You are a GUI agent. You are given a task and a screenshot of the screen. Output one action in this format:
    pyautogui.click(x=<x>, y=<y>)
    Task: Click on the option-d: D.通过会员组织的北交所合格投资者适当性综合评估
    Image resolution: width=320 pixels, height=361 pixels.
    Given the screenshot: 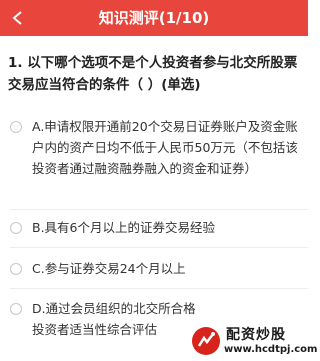 What is the action you would take?
    pyautogui.click(x=108, y=319)
    